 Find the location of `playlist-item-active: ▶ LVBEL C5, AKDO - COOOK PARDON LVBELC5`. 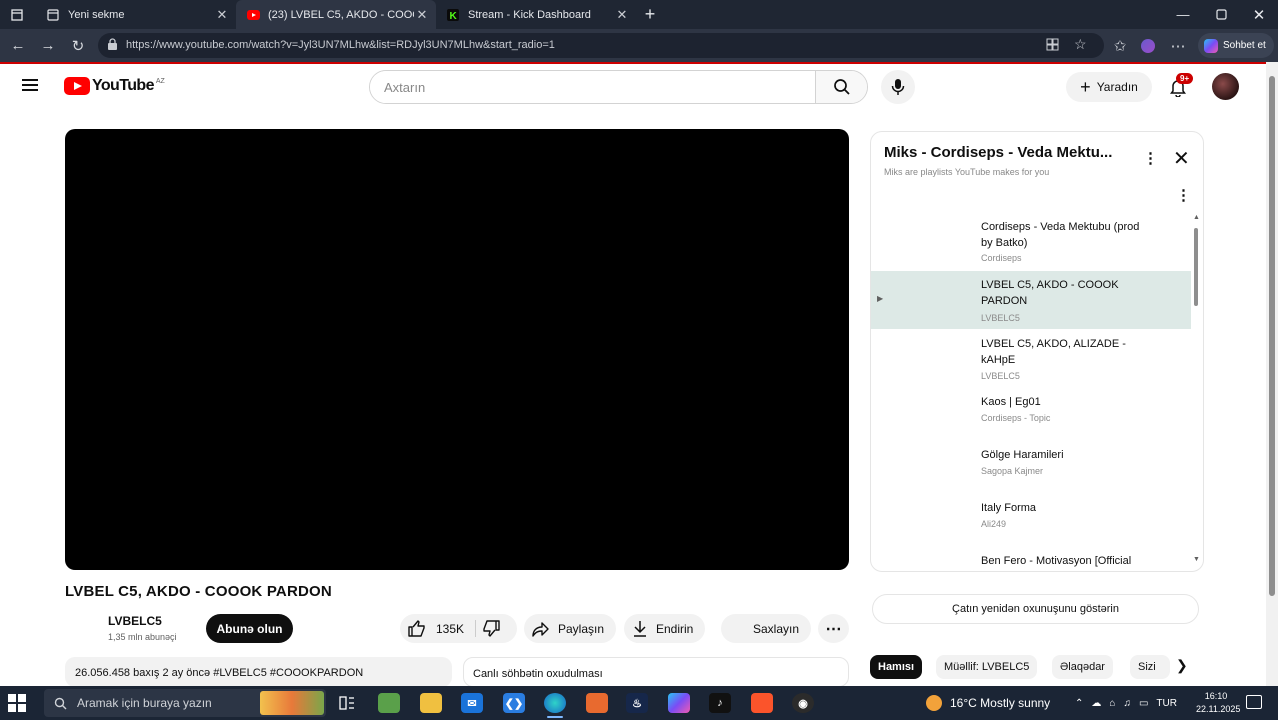

playlist-item-active: ▶ LVBEL C5, AKDO - COOOK PARDON LVBELC5 is located at coordinates (1031, 300).